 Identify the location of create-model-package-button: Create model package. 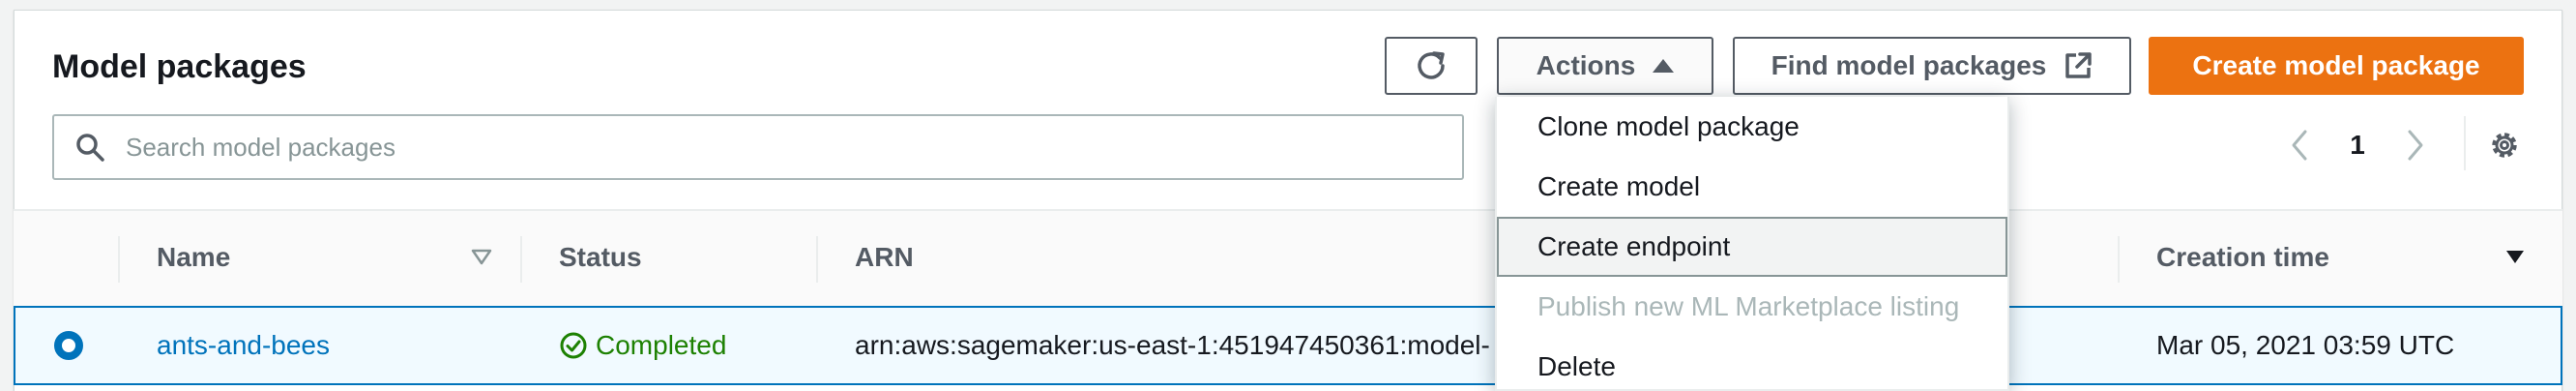
(2336, 66).